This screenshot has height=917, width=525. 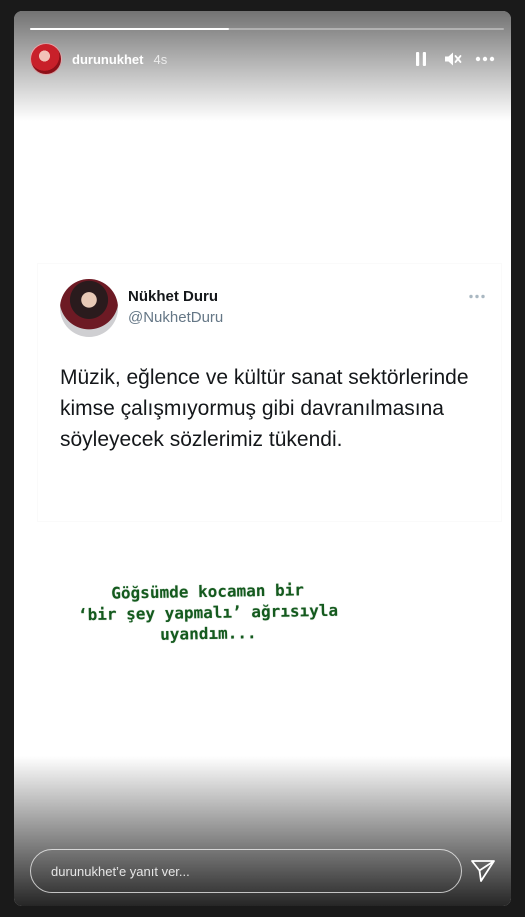 I want to click on mute-button, so click(x=453, y=59).